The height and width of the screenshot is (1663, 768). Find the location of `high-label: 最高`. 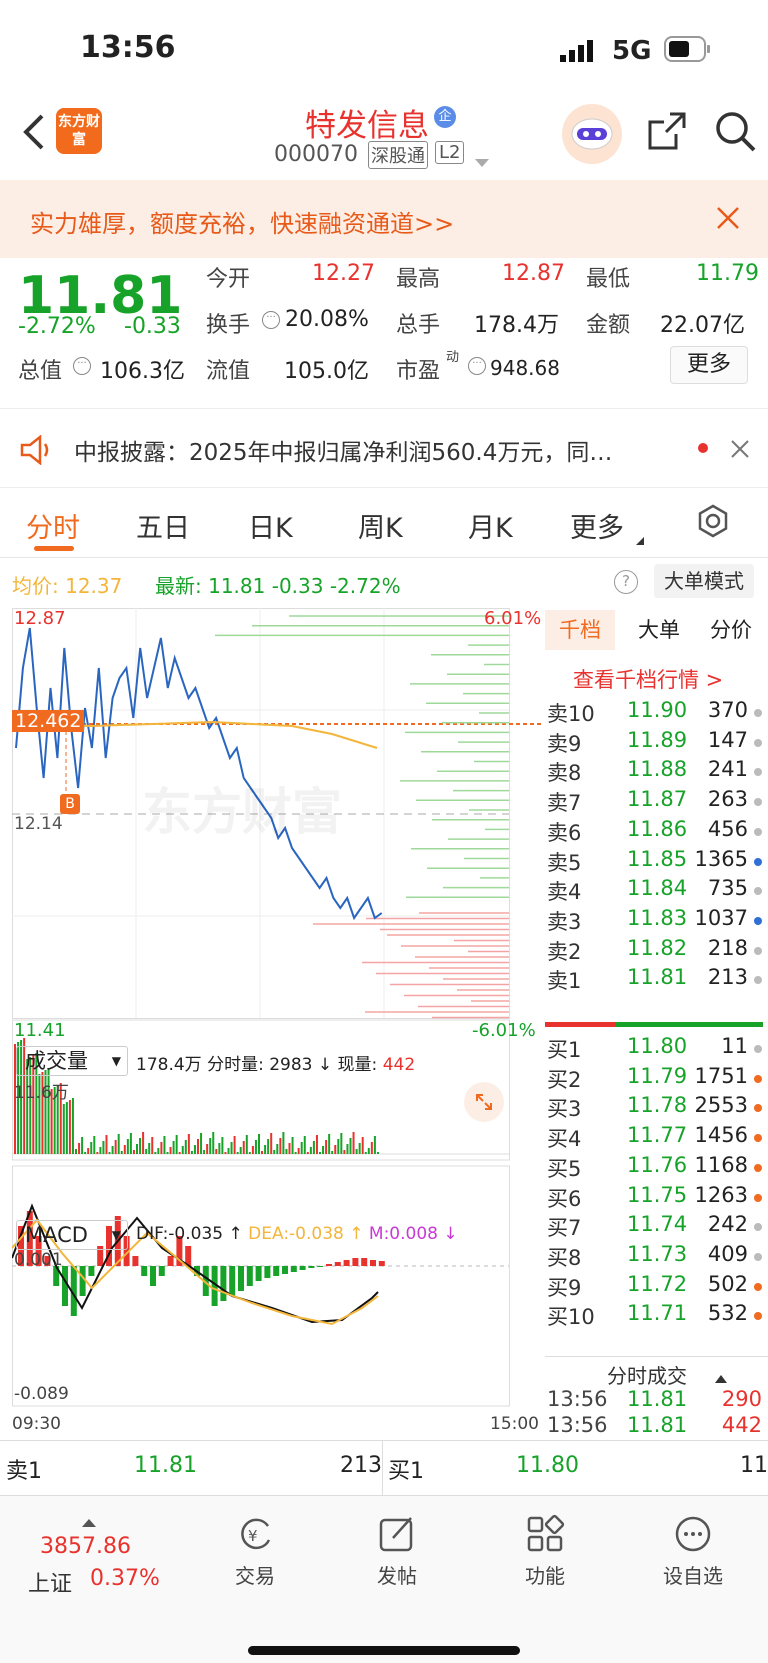

high-label: 最高 is located at coordinates (418, 279).